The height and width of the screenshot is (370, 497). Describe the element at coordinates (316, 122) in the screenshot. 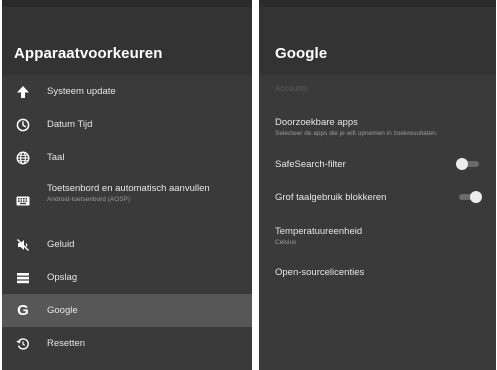

I see `searchable-apps-label: Doorzoekbare apps` at that location.